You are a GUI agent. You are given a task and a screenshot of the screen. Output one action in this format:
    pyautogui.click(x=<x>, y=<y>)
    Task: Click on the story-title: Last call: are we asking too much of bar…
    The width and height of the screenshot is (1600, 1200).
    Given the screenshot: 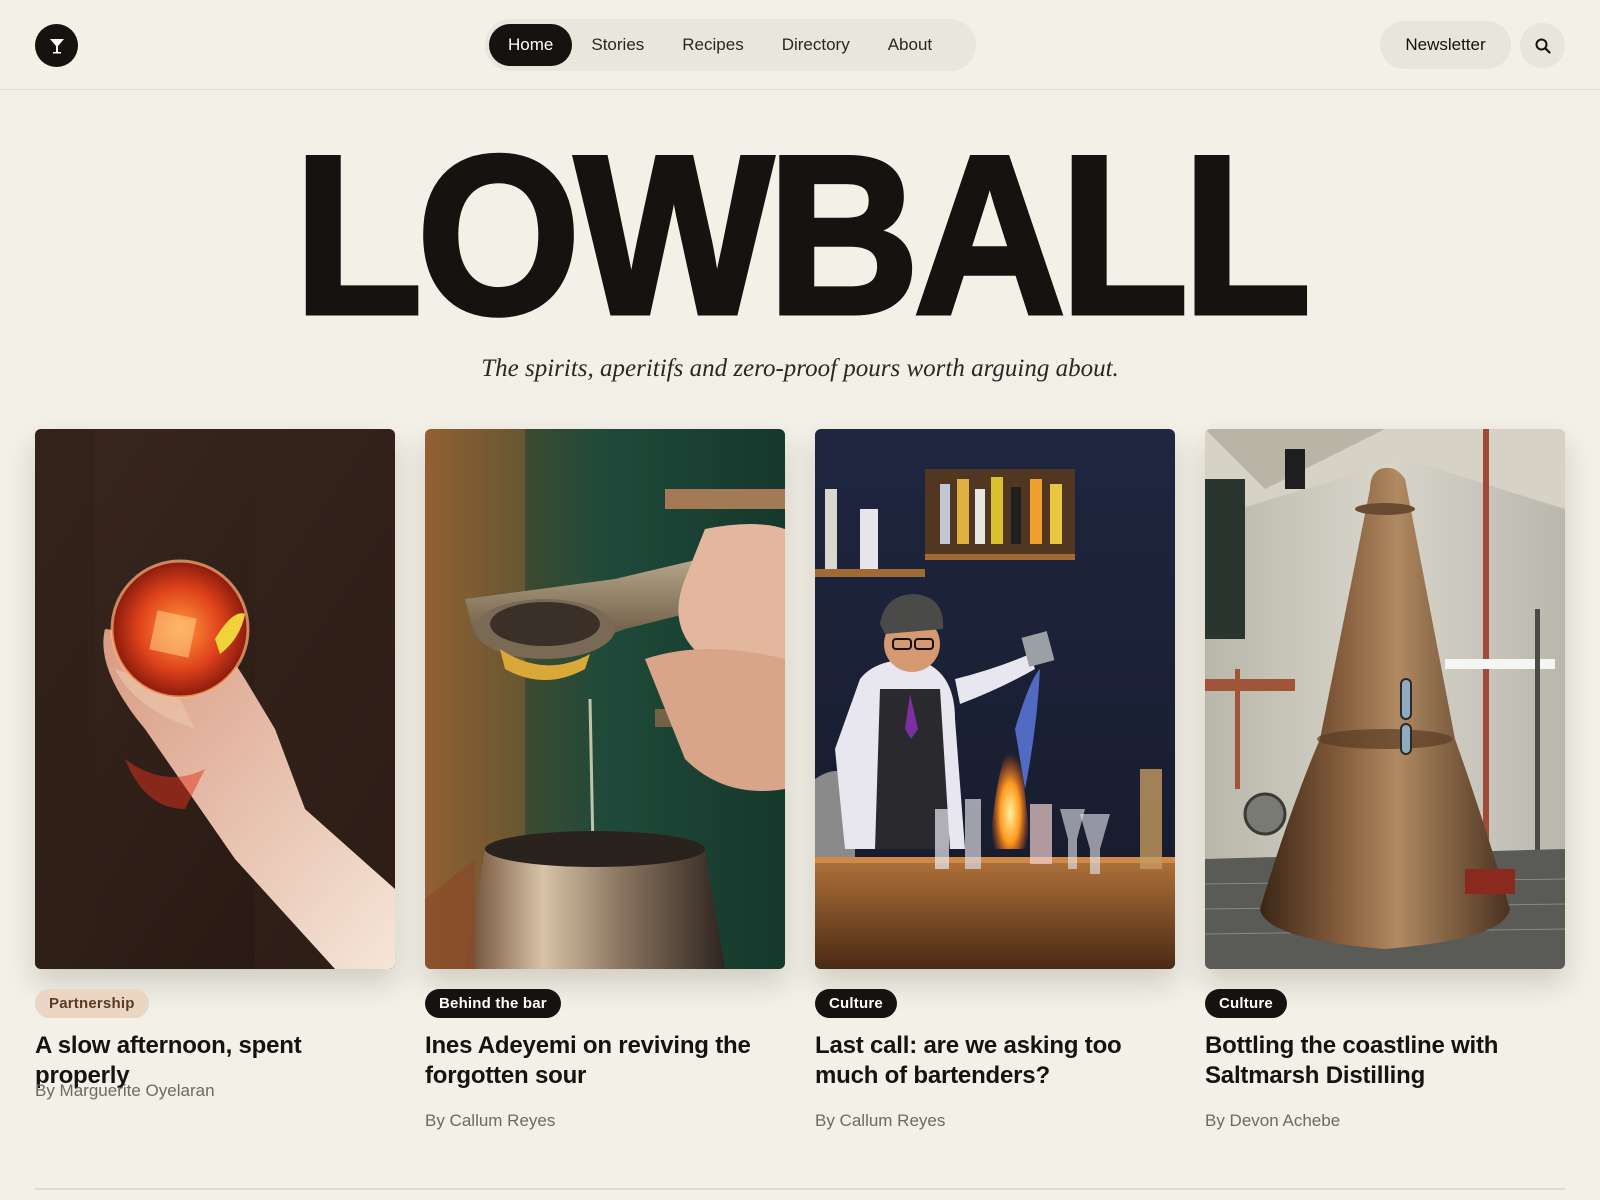 What is the action you would take?
    pyautogui.click(x=995, y=1061)
    